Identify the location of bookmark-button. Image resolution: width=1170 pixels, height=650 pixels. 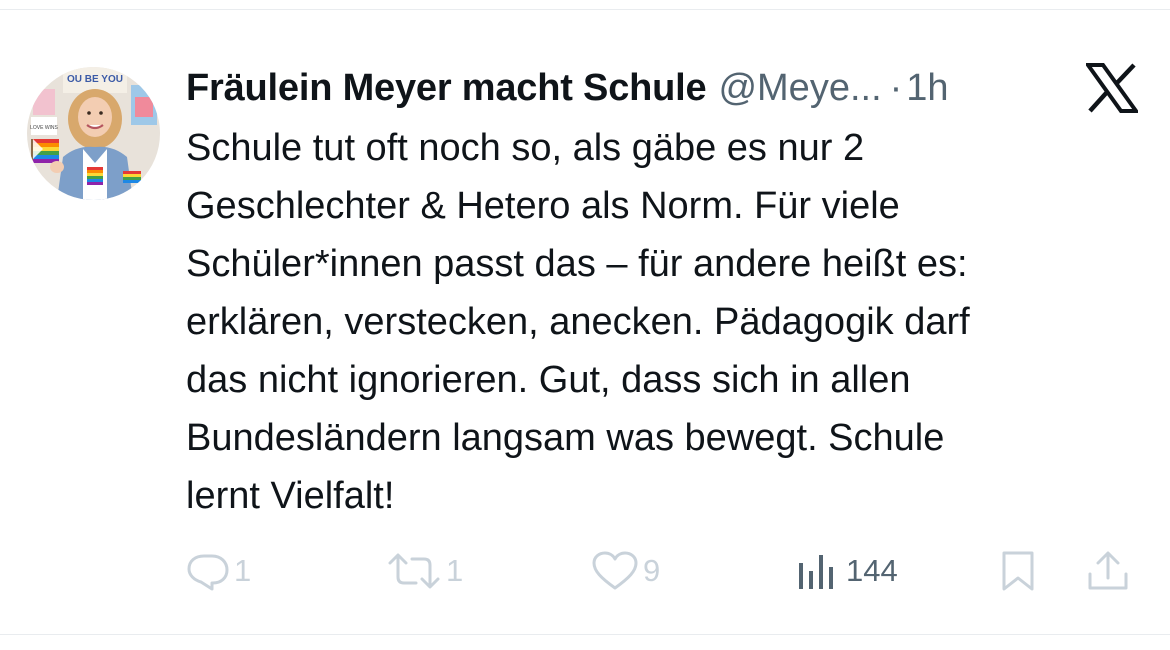
(1018, 571).